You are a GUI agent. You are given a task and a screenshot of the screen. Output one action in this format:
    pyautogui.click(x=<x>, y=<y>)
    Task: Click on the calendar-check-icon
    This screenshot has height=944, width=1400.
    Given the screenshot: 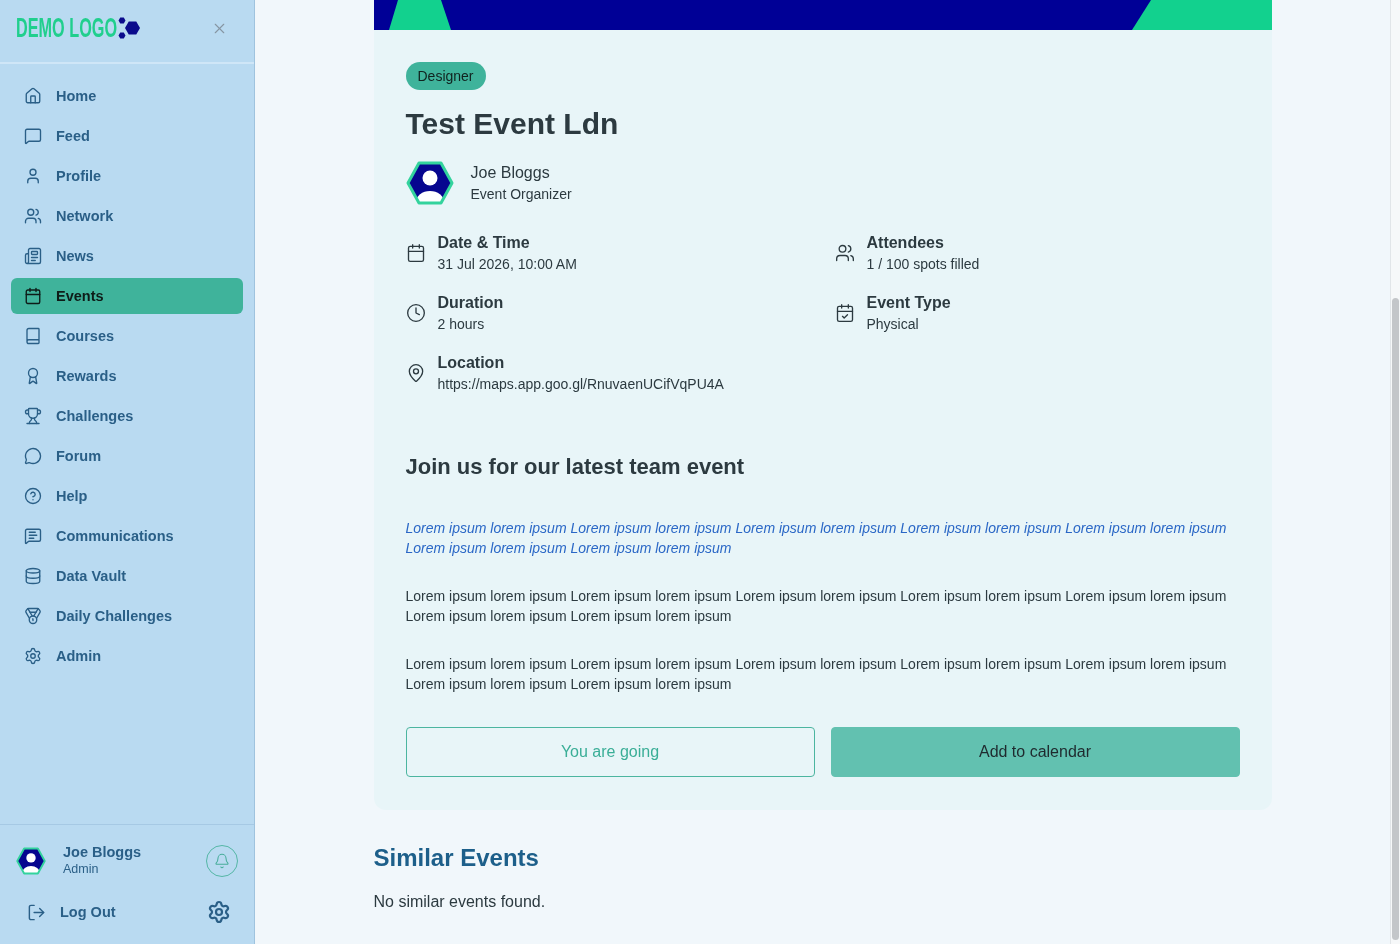 What is the action you would take?
    pyautogui.click(x=844, y=313)
    